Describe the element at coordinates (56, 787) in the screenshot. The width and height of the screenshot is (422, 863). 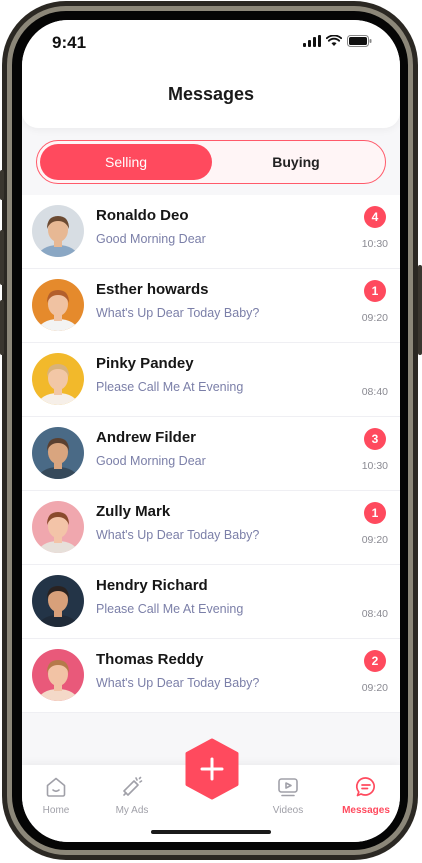
I see `home-icon` at that location.